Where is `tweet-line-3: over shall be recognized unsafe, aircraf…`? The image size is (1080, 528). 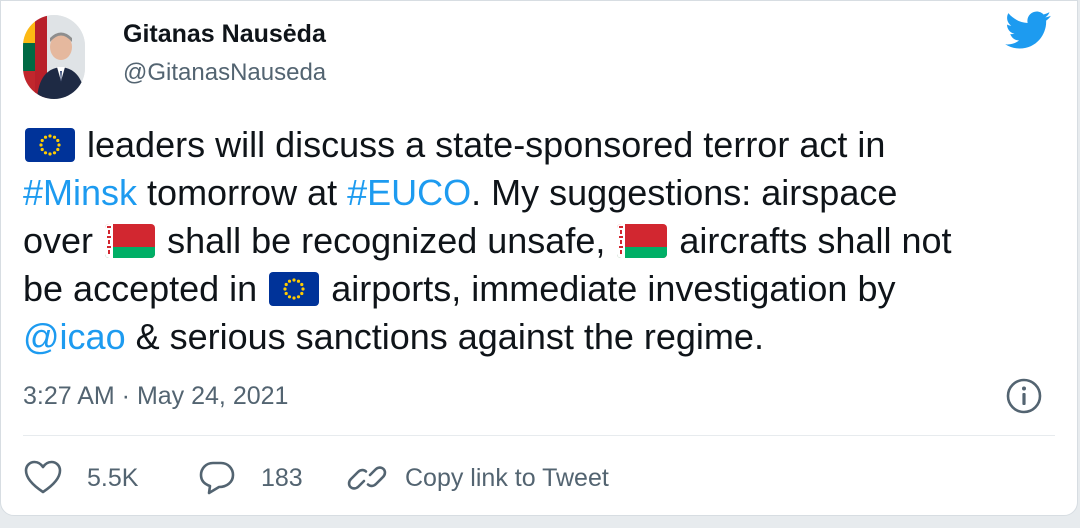 tweet-line-3: over shall be recognized unsafe, aircraf… is located at coordinates (543, 241).